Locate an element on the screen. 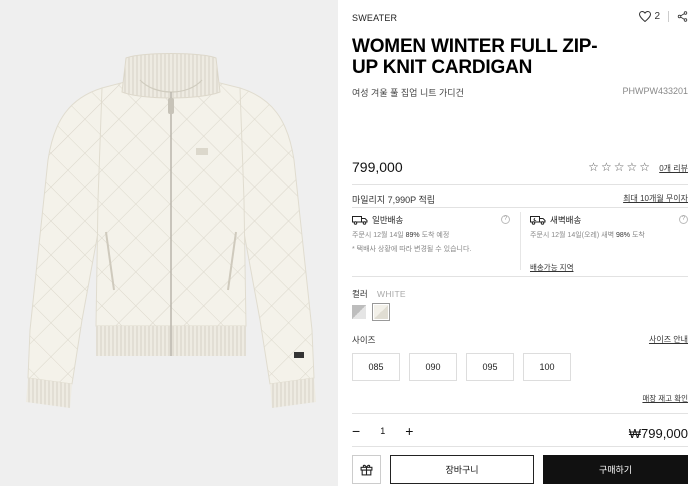  increase-button: + is located at coordinates (409, 431).